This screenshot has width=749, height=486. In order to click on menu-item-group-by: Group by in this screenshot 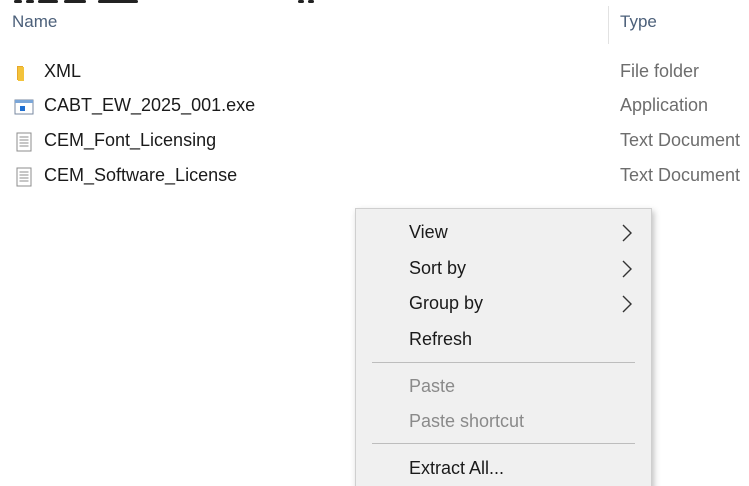, I will do `click(503, 304)`.